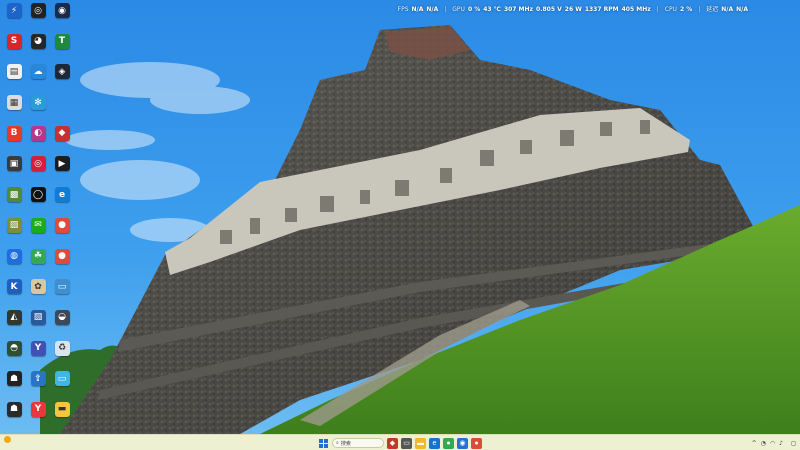 This screenshot has height=450, width=800. What do you see at coordinates (337, 443) in the screenshot?
I see `search-icon: ⌕` at bounding box center [337, 443].